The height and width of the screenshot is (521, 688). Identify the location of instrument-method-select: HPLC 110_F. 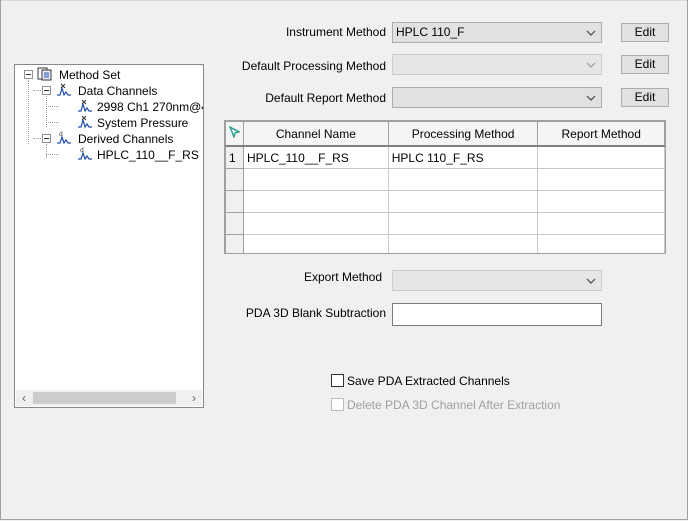
(497, 32).